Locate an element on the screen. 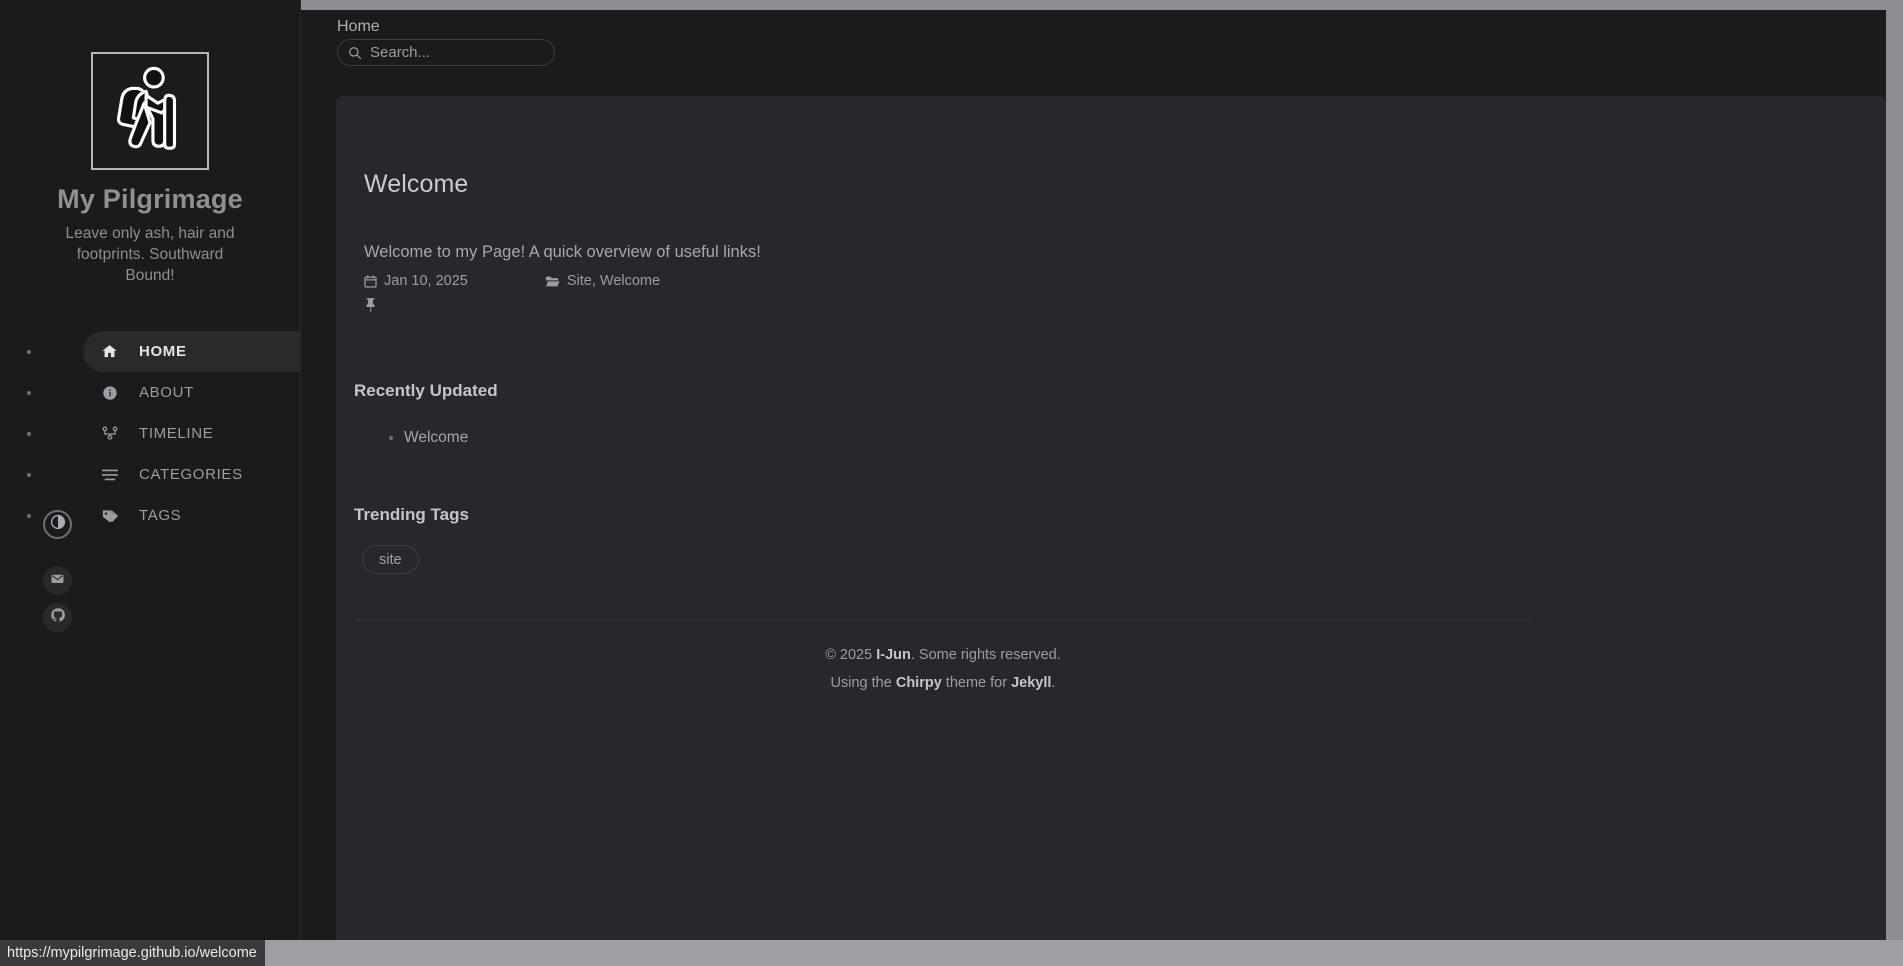 The image size is (1903, 966). recently-updated-link: Welcome is located at coordinates (436, 437).